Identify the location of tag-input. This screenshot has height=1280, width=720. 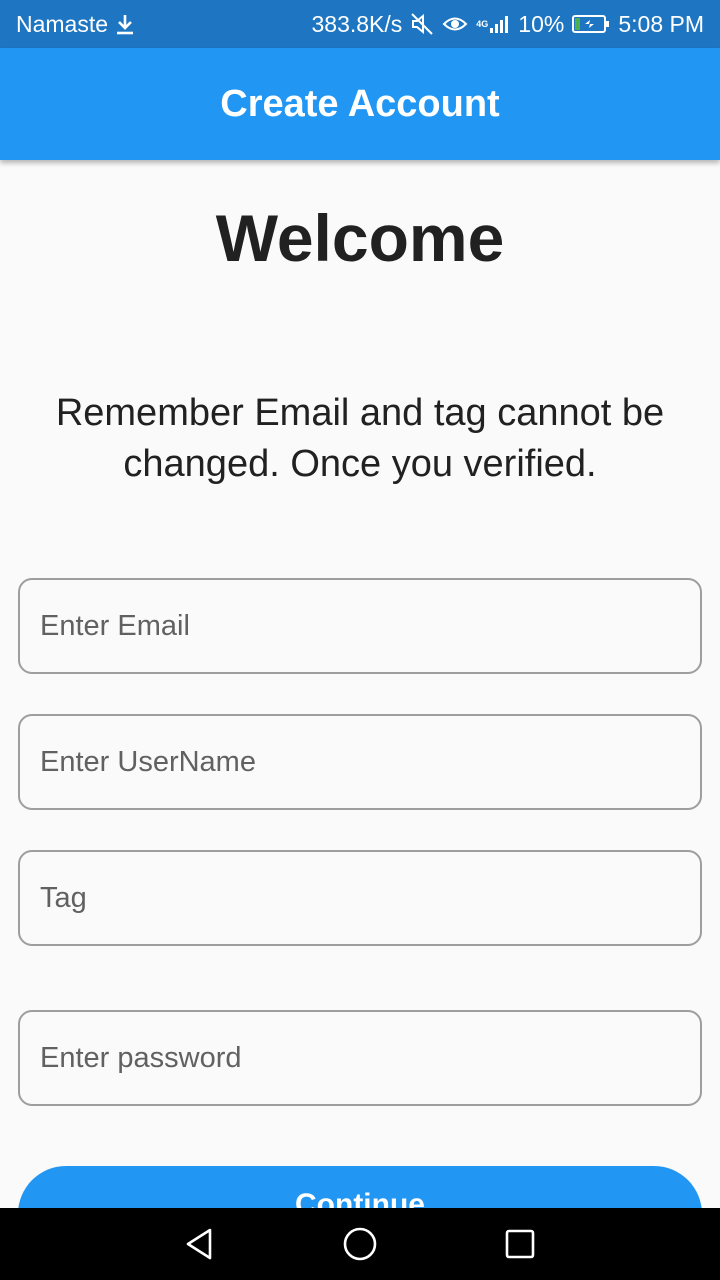
(360, 898).